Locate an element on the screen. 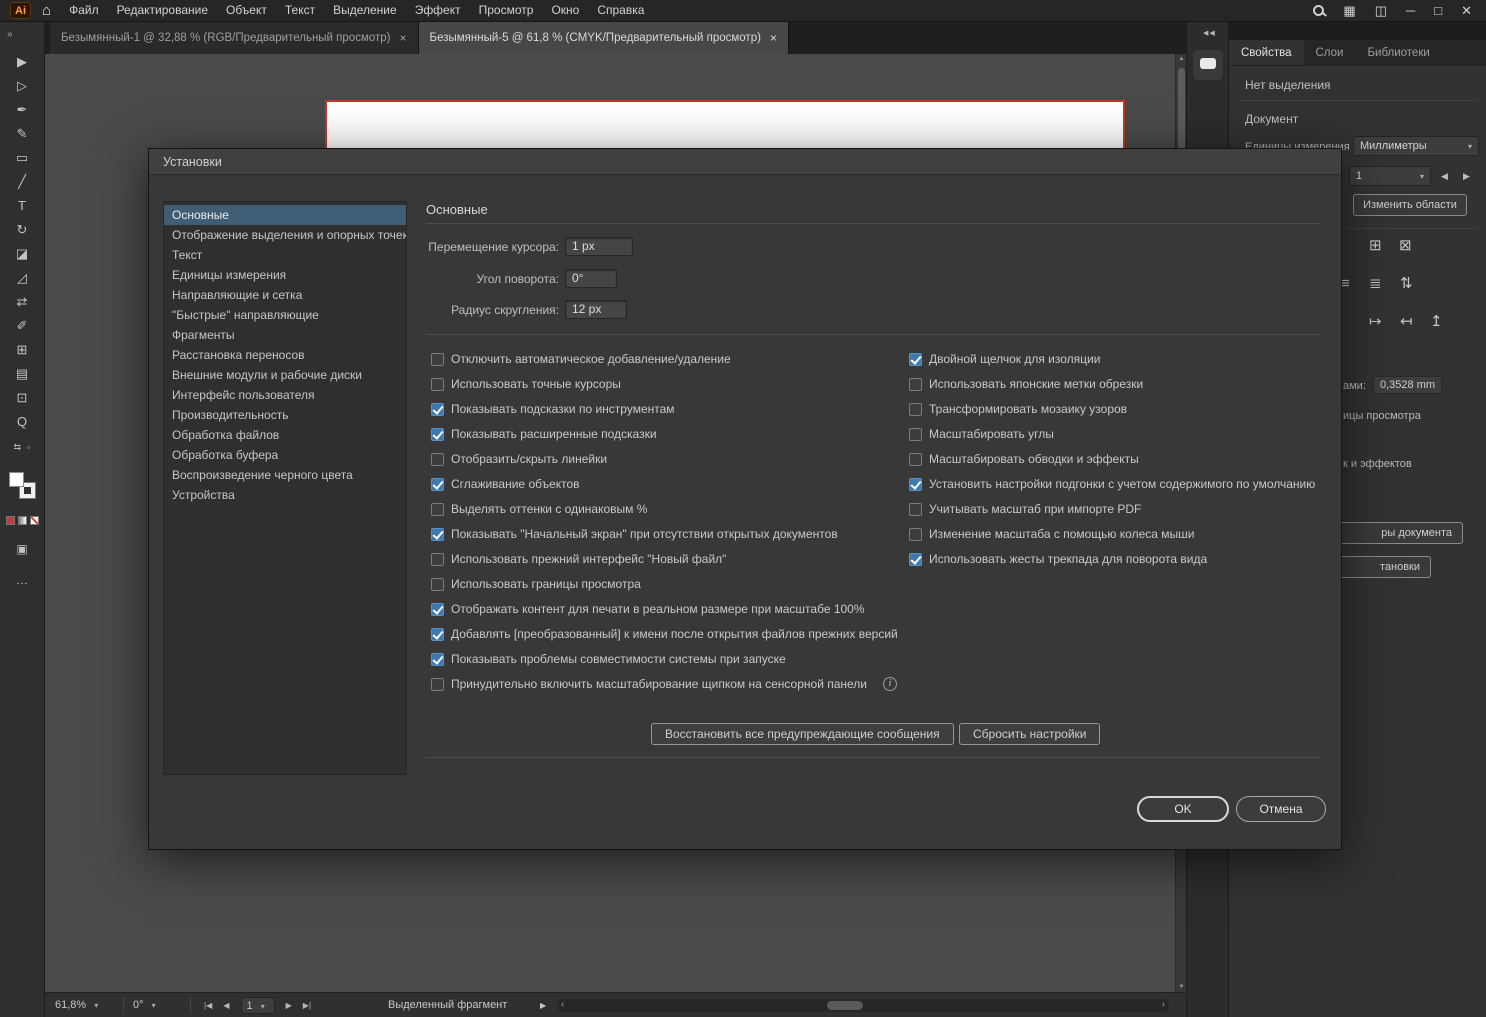  scroll-down-icon: ▼ is located at coordinates (1181, 987).